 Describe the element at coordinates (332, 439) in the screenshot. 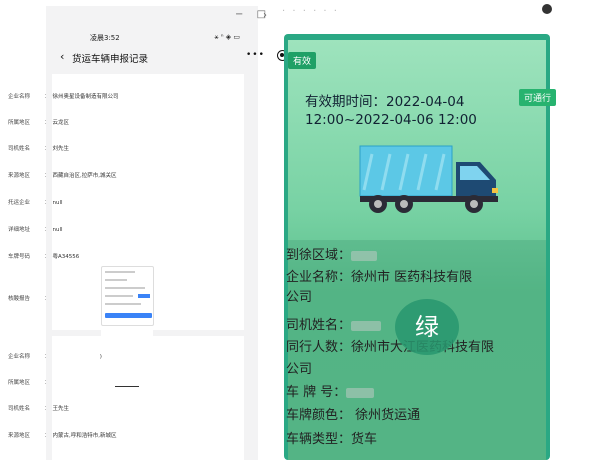

I see `info-vehicle-type: 车辆类型：货车` at that location.